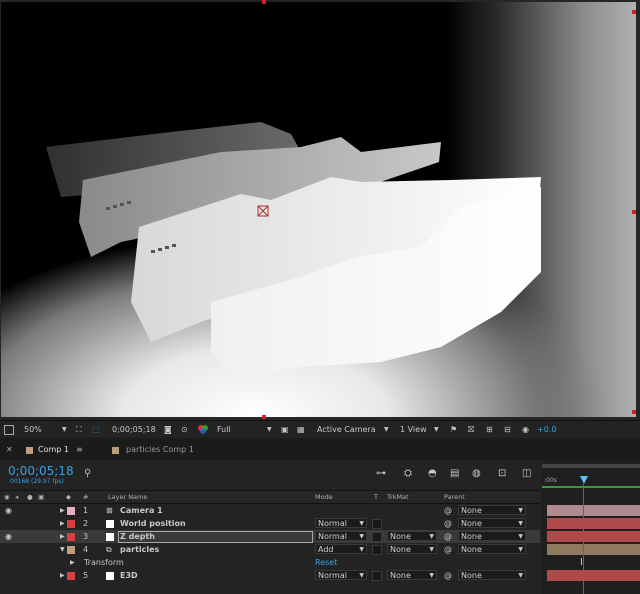 The image size is (640, 594). I want to click on comp-handle-bottom, so click(264, 417).